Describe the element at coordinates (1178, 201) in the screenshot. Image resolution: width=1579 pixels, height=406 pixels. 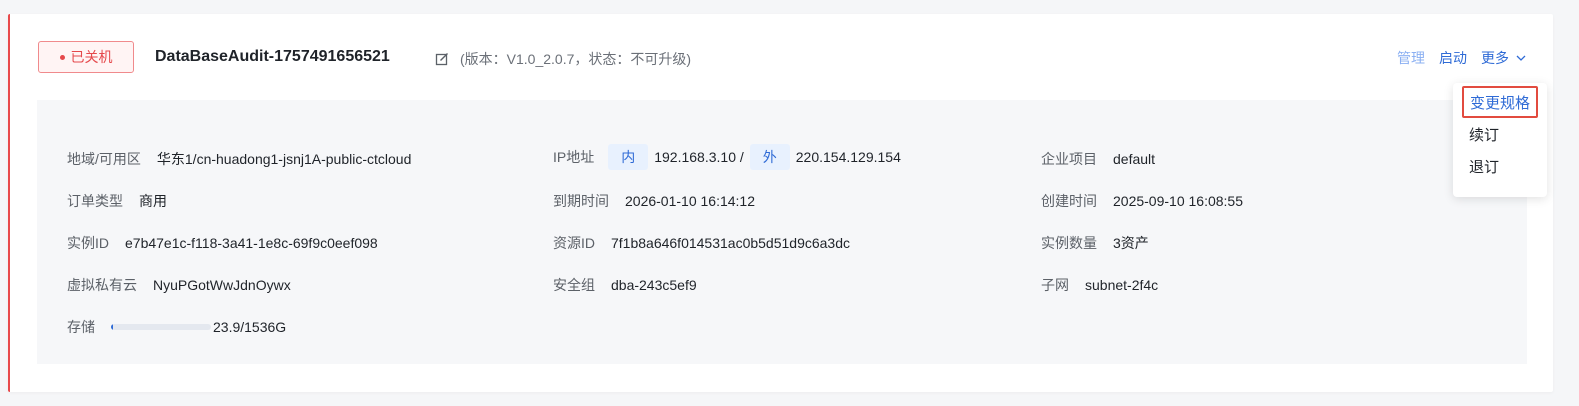
I see `create-time-value: 2025-09-10 16:08:55` at that location.